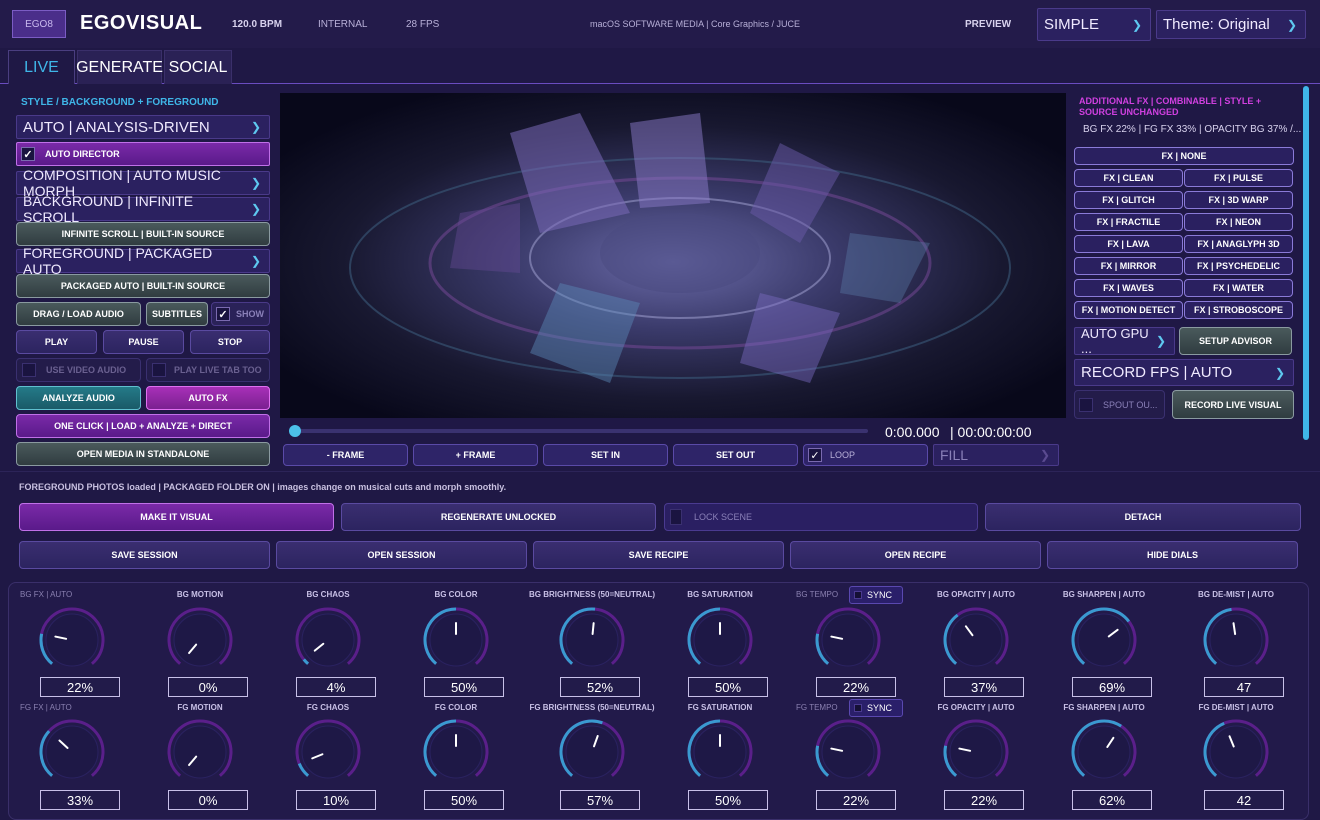  Describe the element at coordinates (336, 687) in the screenshot. I see `dial-value: 4%` at that location.